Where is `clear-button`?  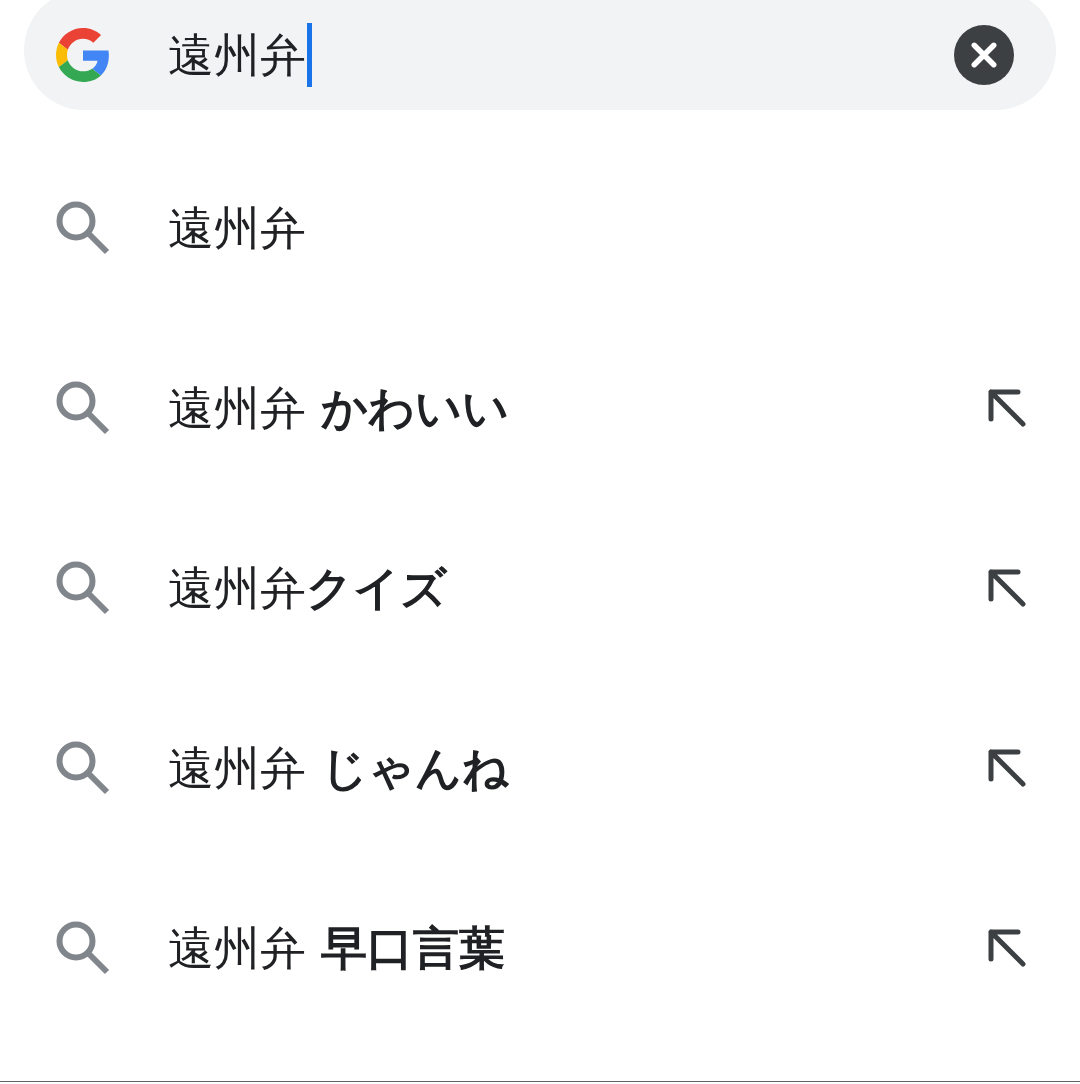
clear-button is located at coordinates (984, 55).